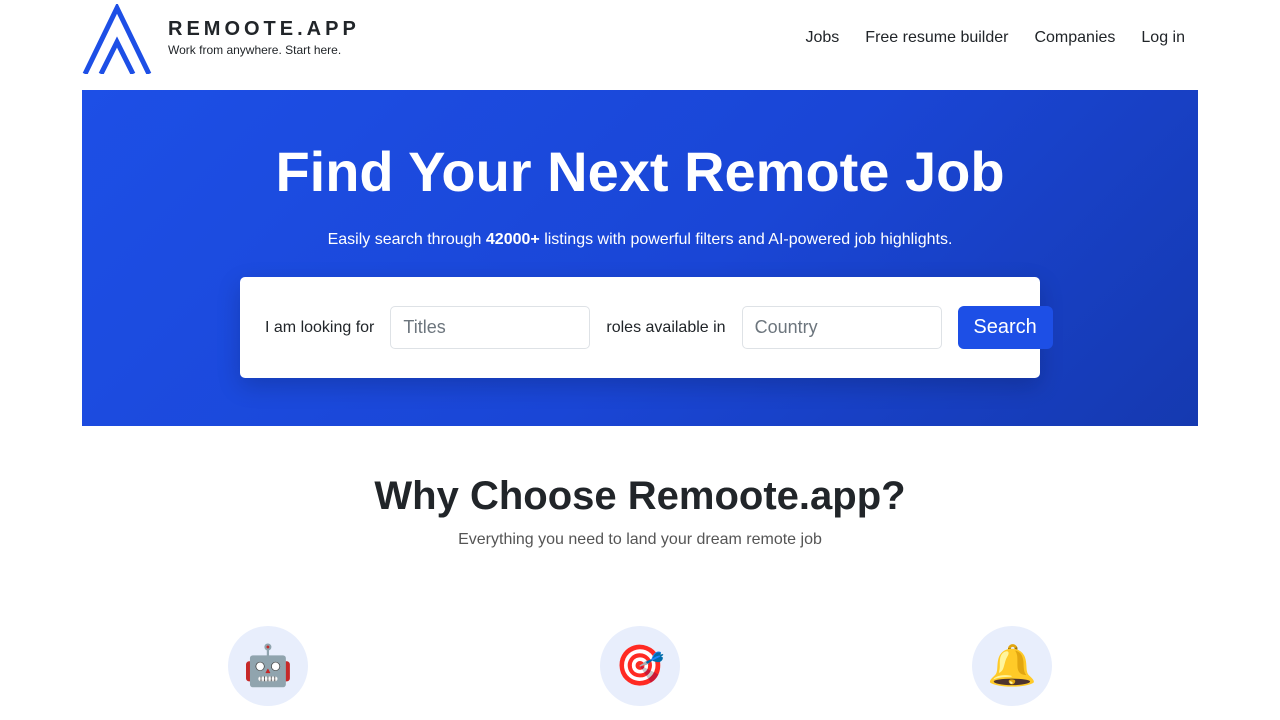 The width and height of the screenshot is (1280, 720). What do you see at coordinates (406, 239) in the screenshot?
I see `hero-subtitle-before: Easily search through` at bounding box center [406, 239].